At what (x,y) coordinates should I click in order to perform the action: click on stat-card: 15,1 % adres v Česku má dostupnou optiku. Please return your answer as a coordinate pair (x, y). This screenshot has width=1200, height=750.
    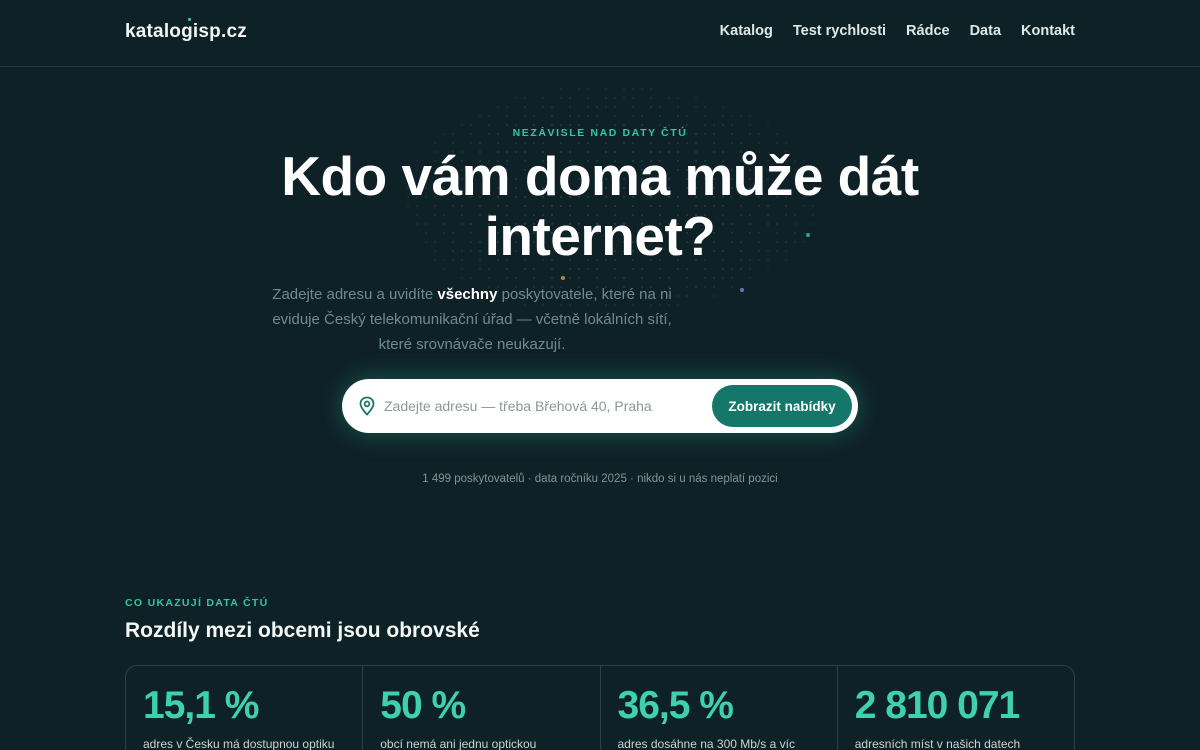
    Looking at the image, I should click on (245, 708).